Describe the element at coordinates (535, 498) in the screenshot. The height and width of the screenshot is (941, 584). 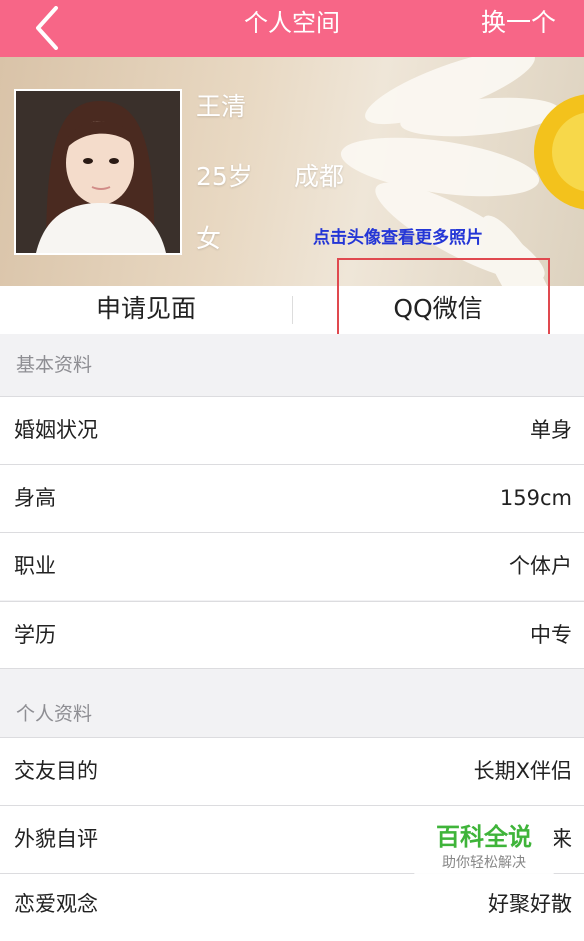
I see `row-value: 159cm` at that location.